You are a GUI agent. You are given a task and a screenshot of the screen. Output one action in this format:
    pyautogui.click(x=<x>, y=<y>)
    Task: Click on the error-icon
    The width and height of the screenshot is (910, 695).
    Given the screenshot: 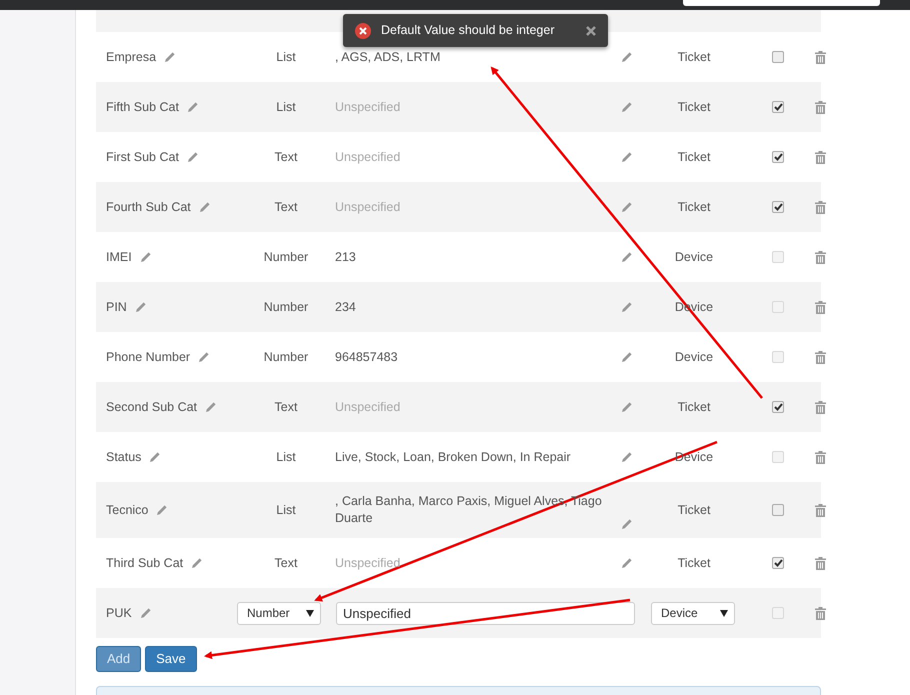 What is the action you would take?
    pyautogui.click(x=363, y=30)
    